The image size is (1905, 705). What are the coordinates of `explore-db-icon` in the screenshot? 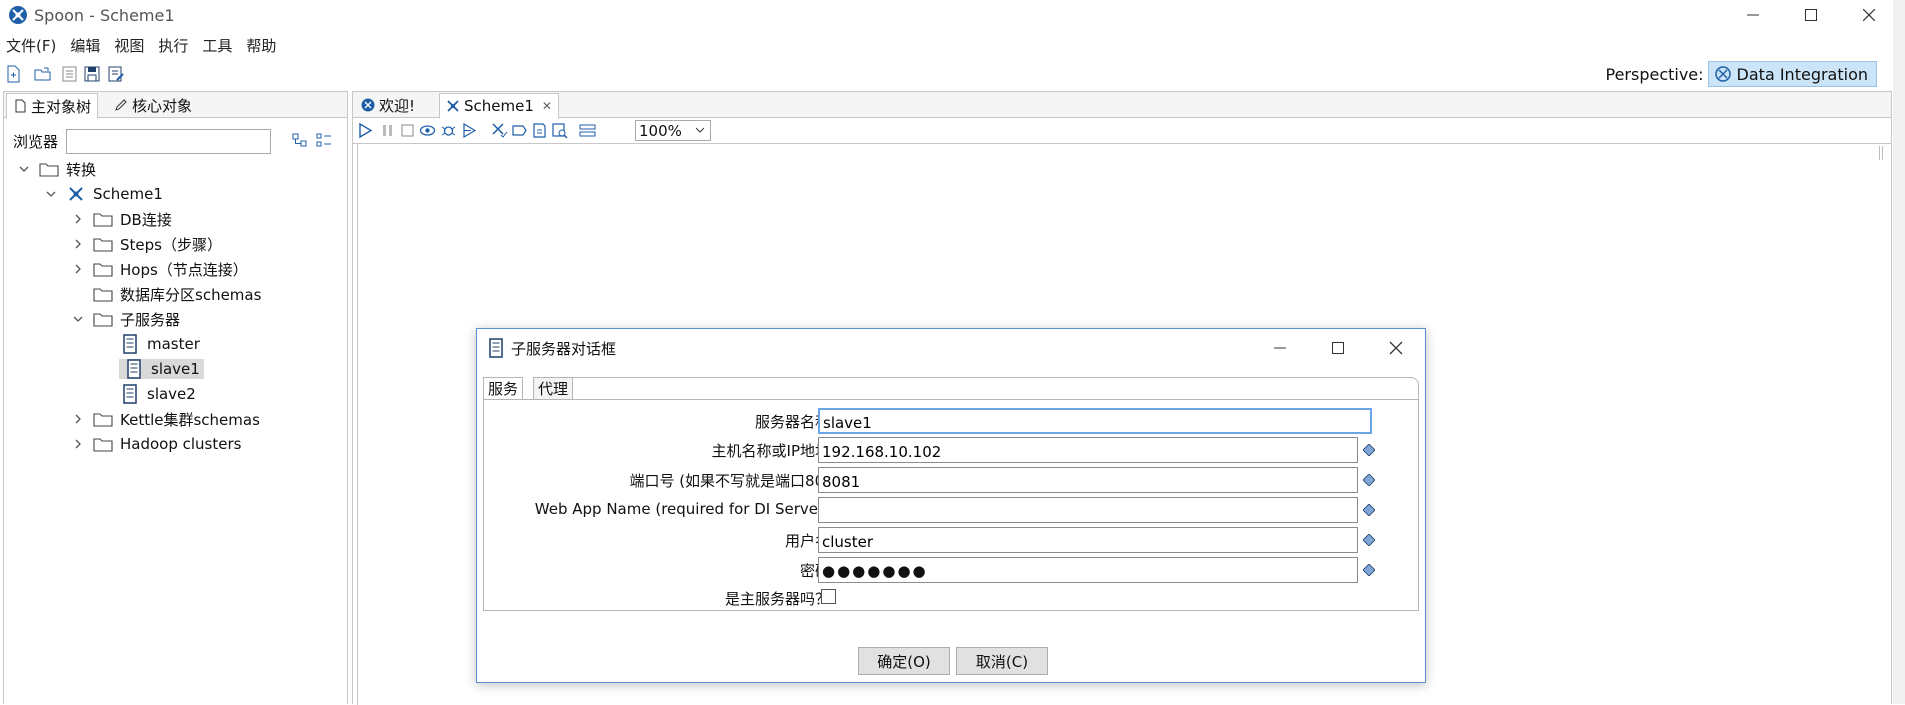 It's located at (559, 130).